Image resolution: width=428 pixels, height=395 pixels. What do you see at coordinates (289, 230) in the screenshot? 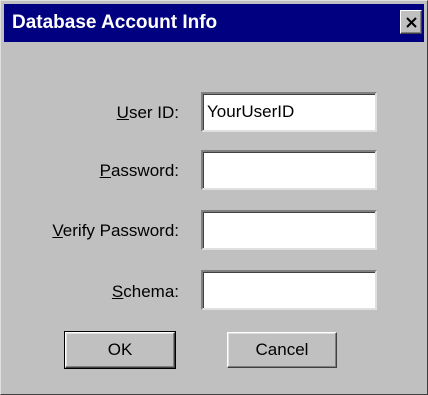
I see `verify-password-field` at bounding box center [289, 230].